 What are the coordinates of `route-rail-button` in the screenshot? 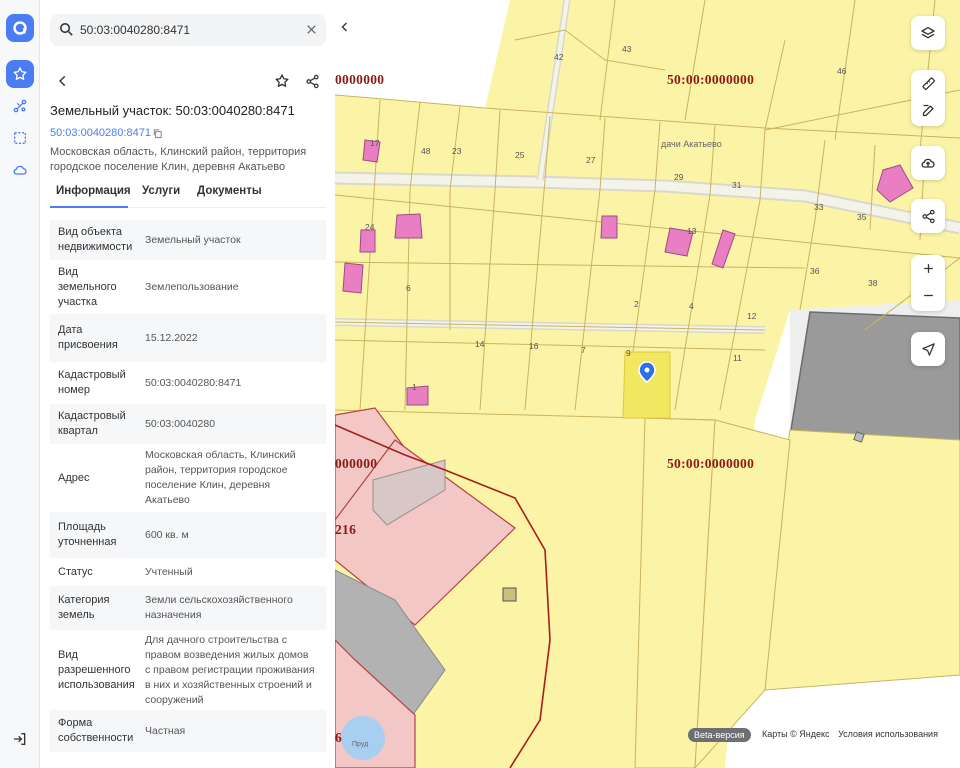 It's located at (20, 106).